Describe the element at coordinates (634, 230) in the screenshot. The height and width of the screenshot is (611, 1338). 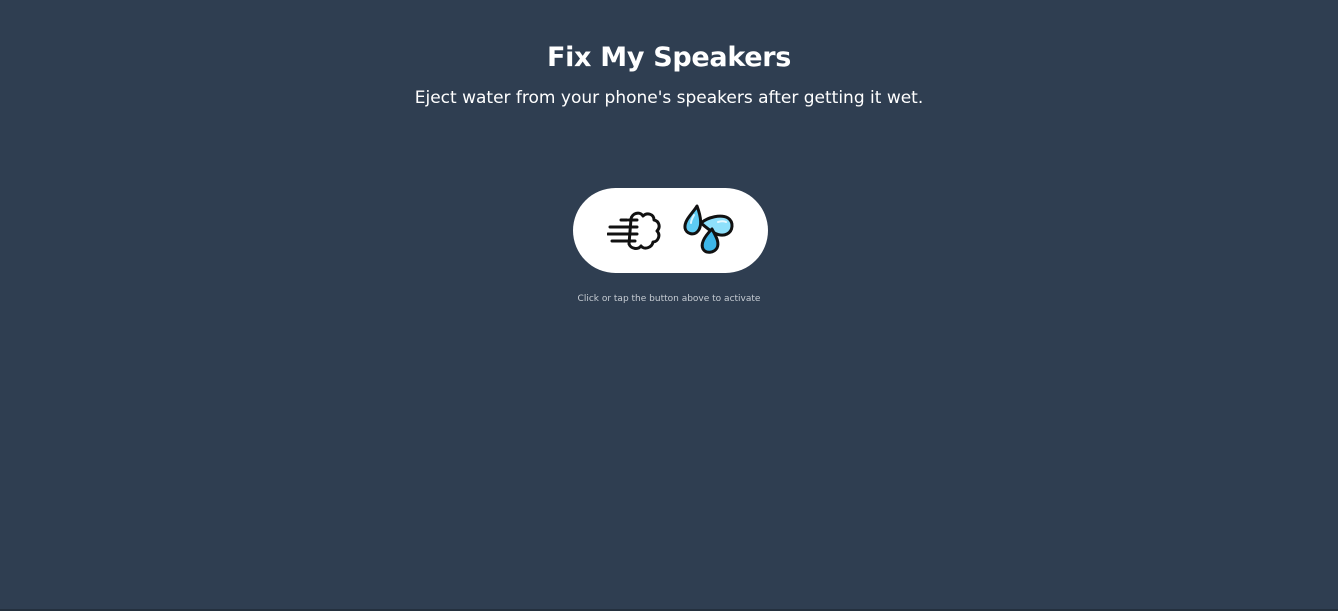
I see `dashing-away-icon` at that location.